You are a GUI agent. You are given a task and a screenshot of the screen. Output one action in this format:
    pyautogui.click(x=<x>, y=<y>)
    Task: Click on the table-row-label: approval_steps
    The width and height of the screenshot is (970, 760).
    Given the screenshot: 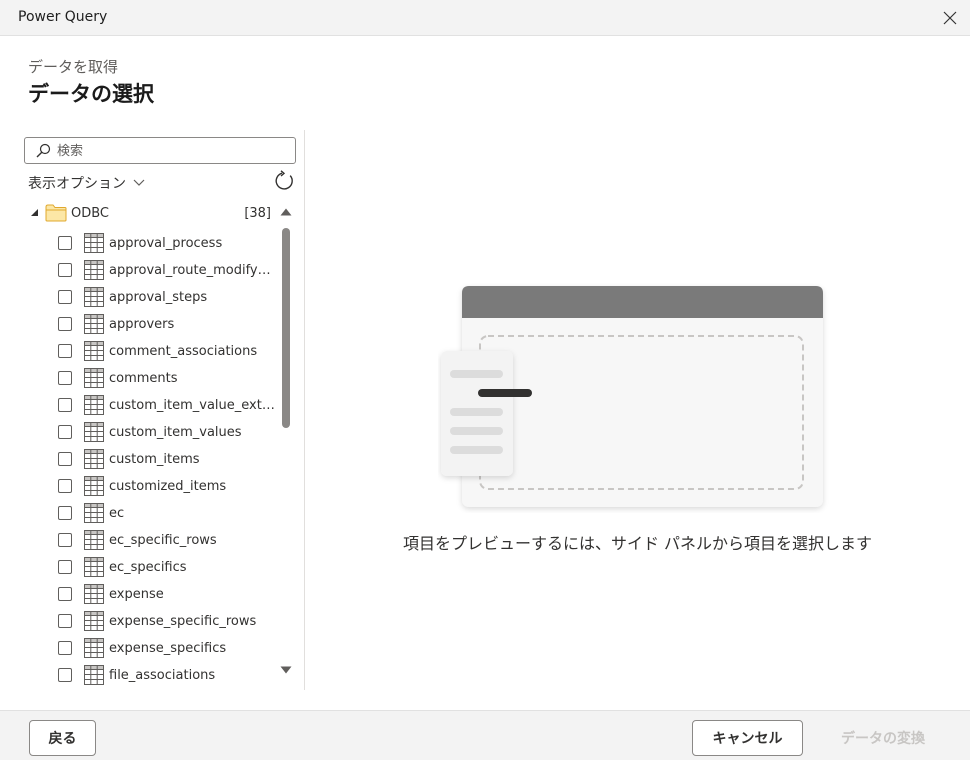 What is the action you would take?
    pyautogui.click(x=158, y=297)
    